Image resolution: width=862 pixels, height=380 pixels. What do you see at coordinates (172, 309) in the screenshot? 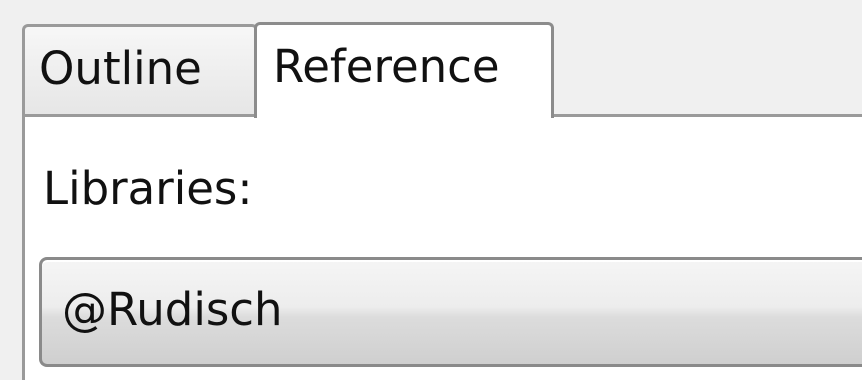
I see `library-value: @Rudisch` at bounding box center [172, 309].